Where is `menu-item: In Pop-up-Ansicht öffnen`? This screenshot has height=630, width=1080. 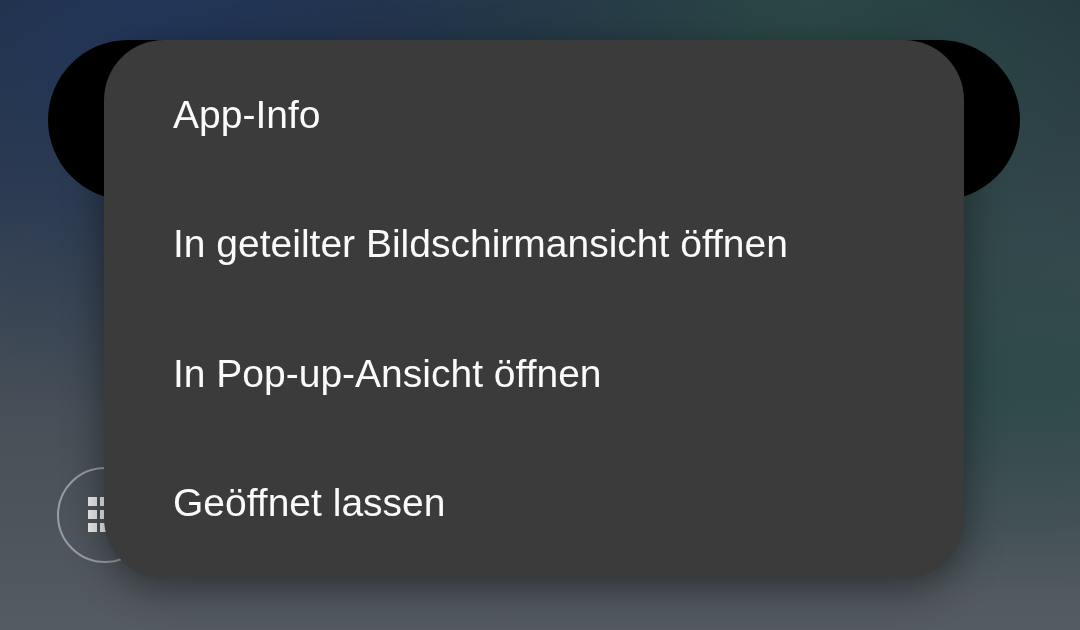
menu-item: In Pop-up-Ansicht öffnen is located at coordinates (387, 374).